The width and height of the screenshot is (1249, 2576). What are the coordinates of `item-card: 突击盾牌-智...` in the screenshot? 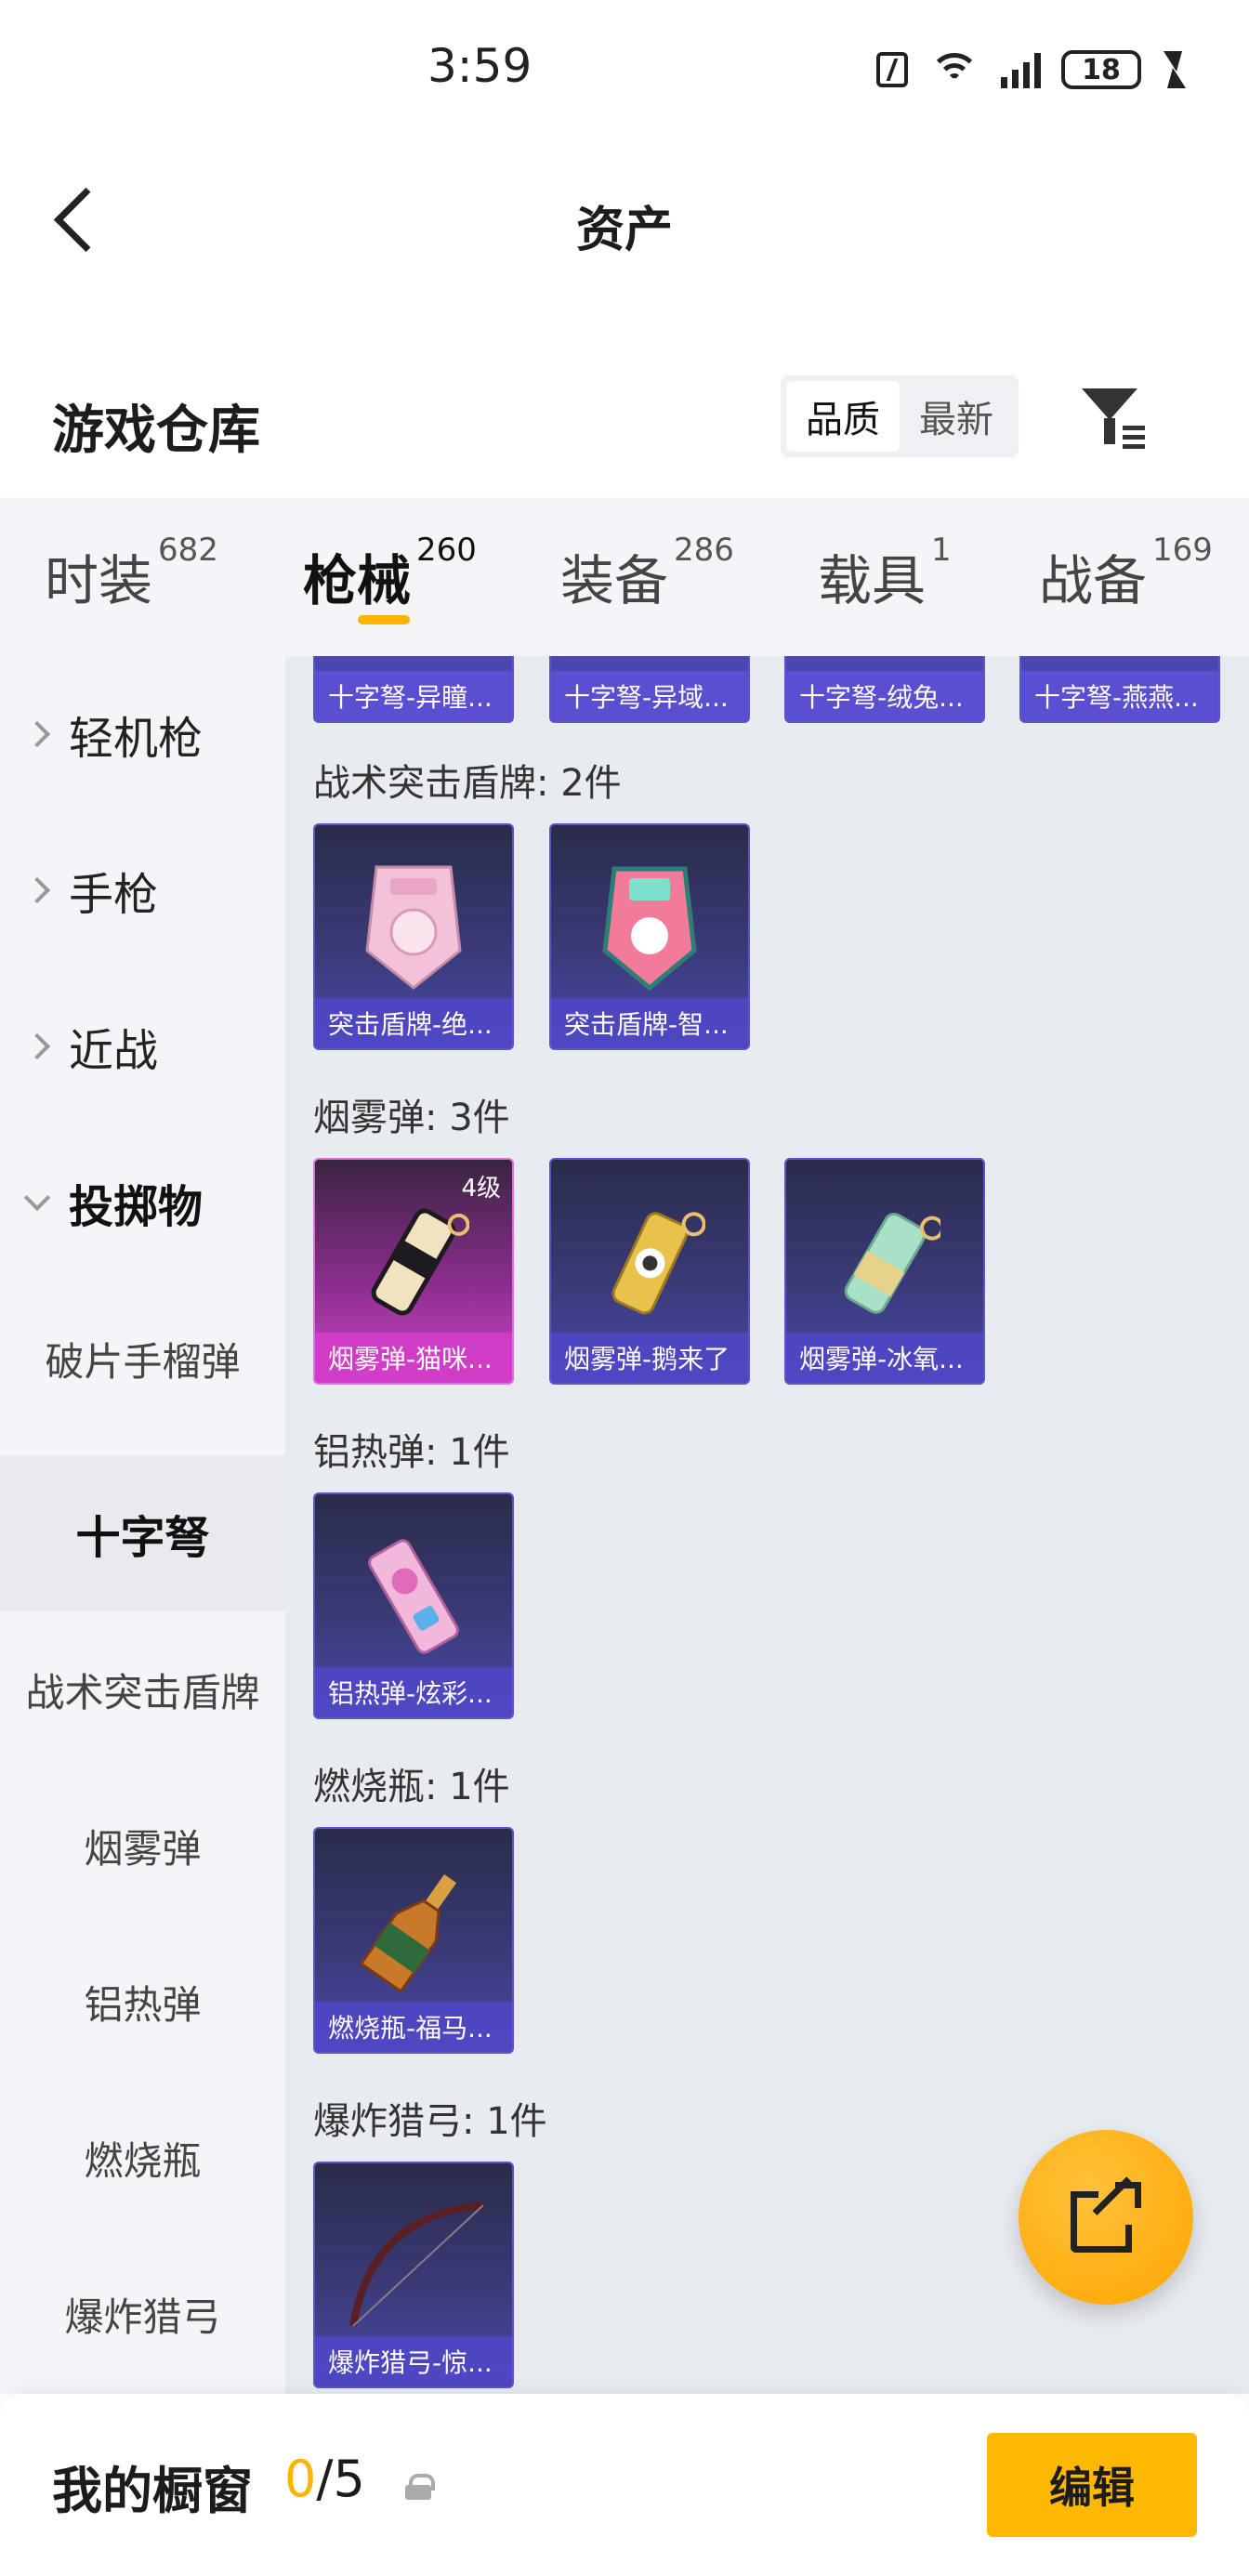 It's located at (649, 936).